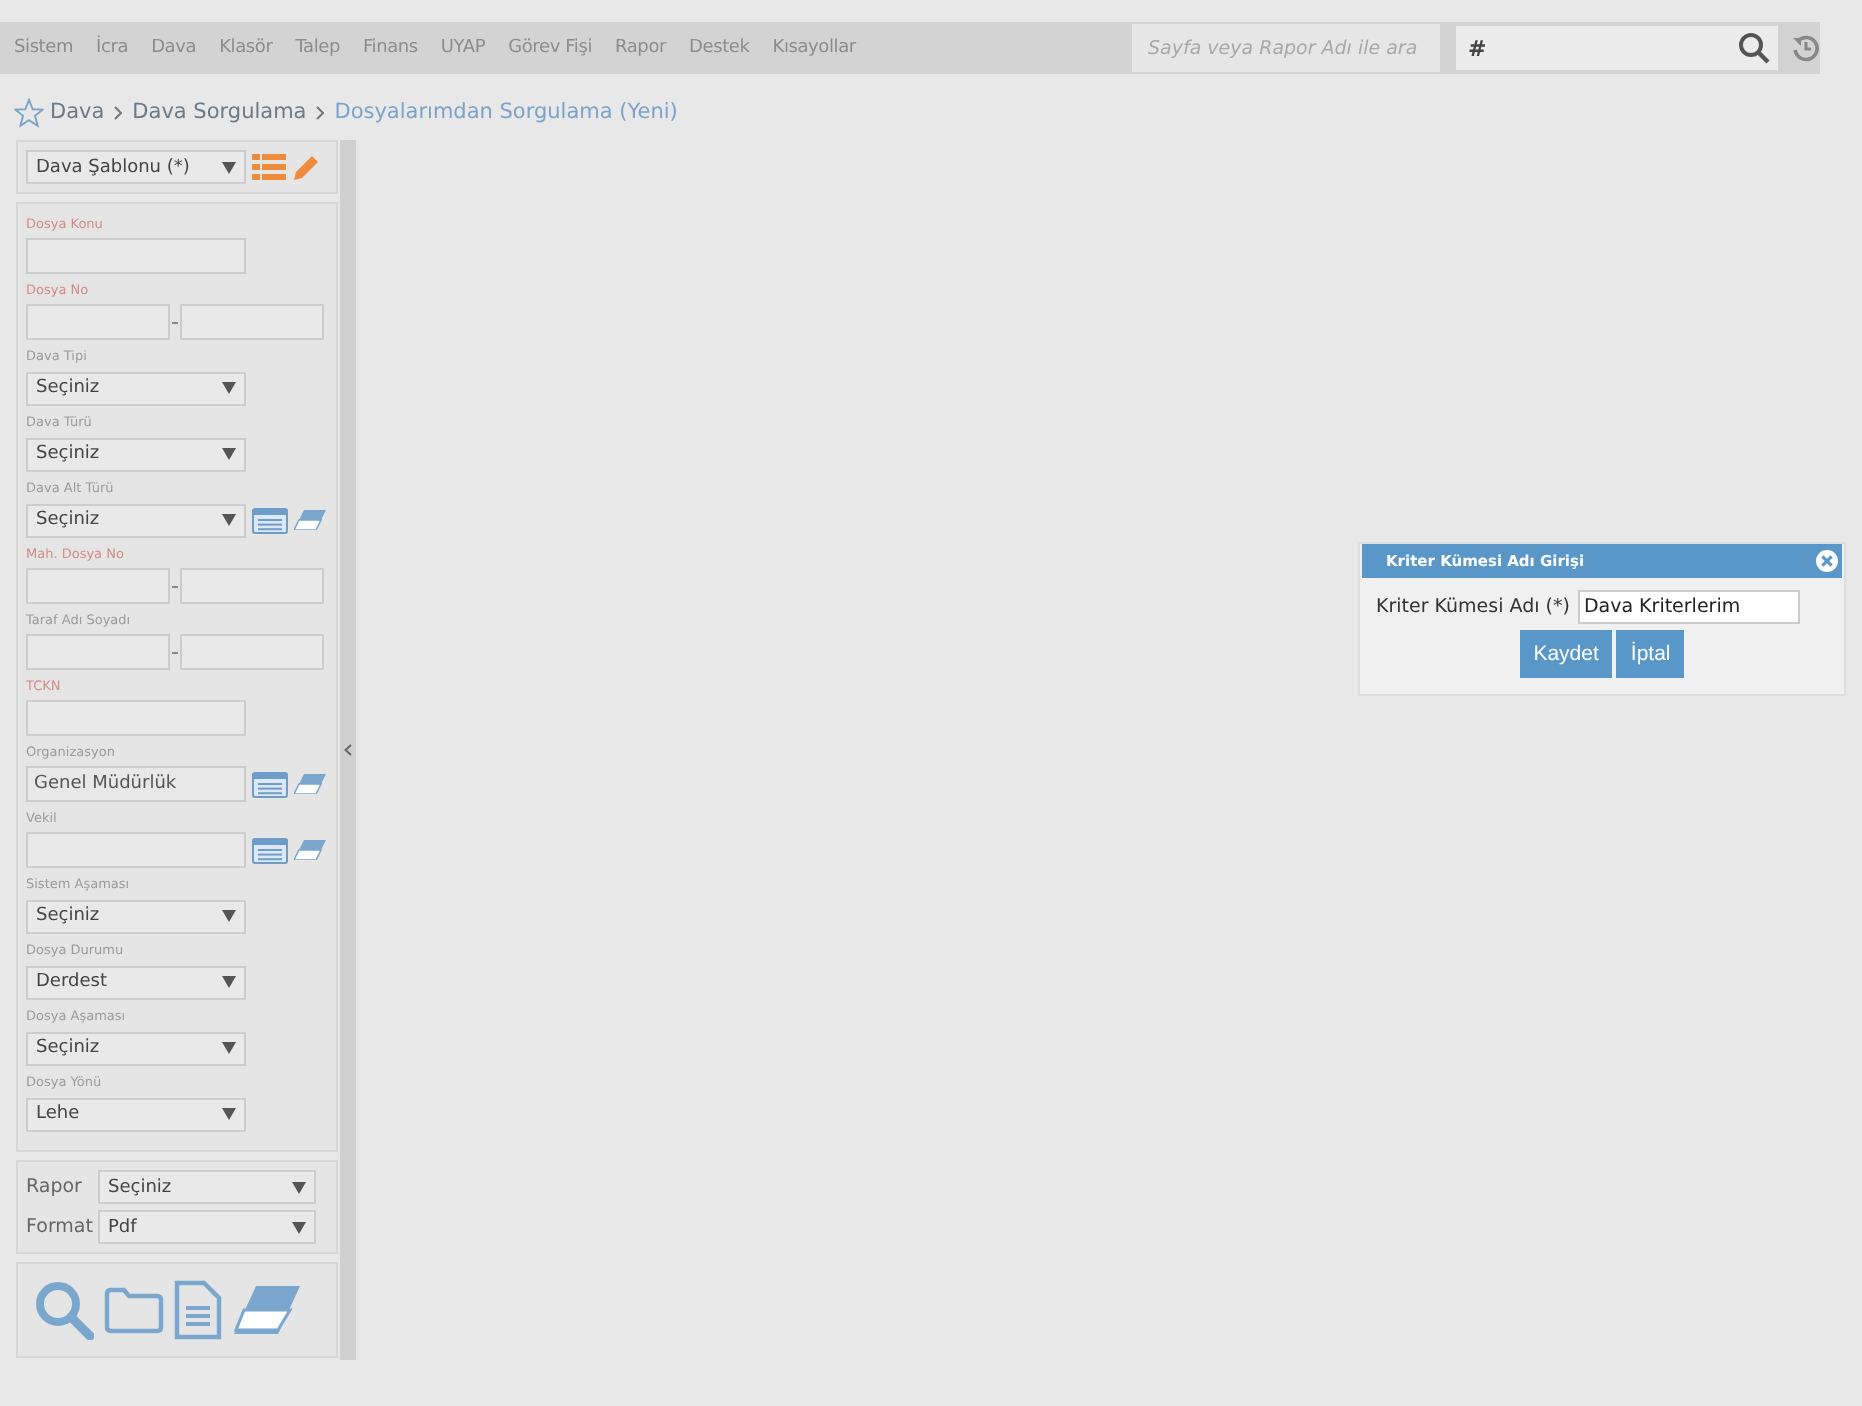  I want to click on menu-item: Klasör, so click(246, 48).